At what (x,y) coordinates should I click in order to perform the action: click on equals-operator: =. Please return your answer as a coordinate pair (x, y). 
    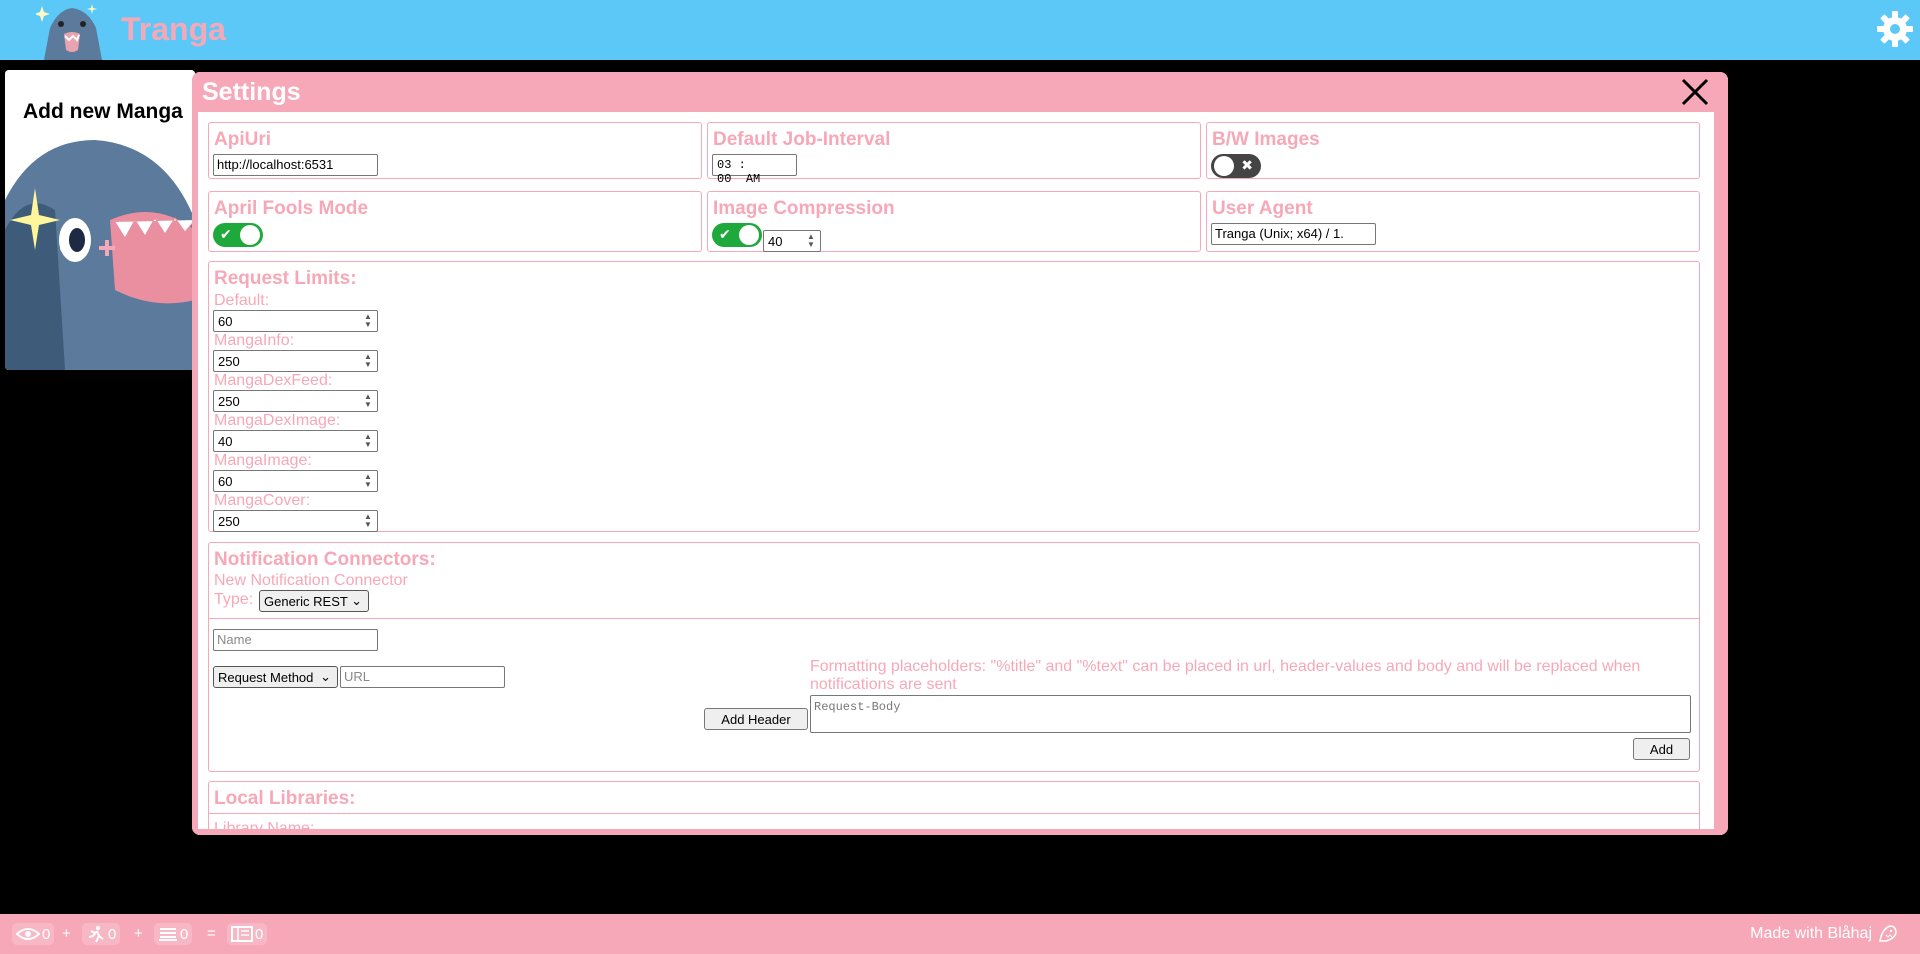
    Looking at the image, I should click on (211, 933).